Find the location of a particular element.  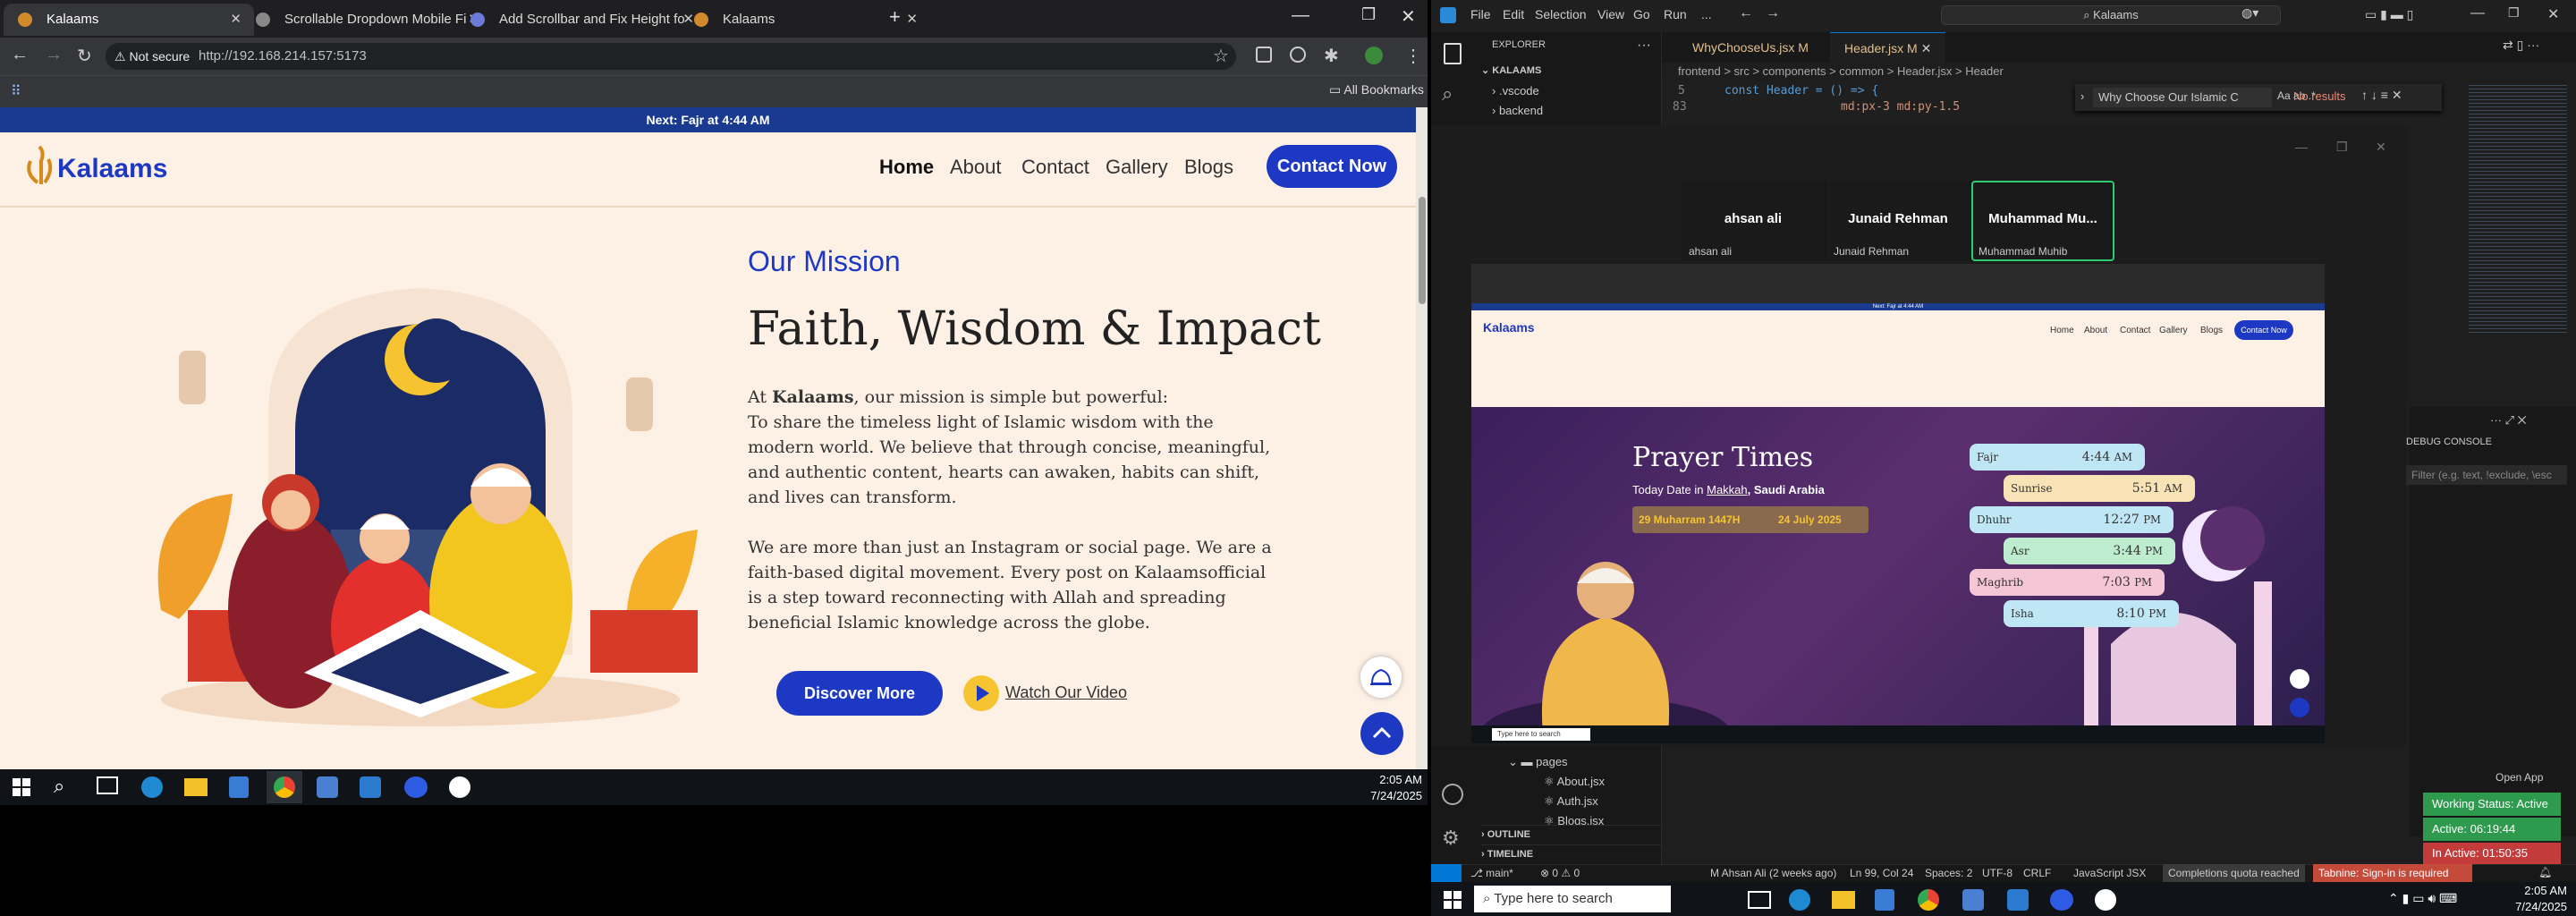

git-branch: ⎇ main* is located at coordinates (1491, 873).